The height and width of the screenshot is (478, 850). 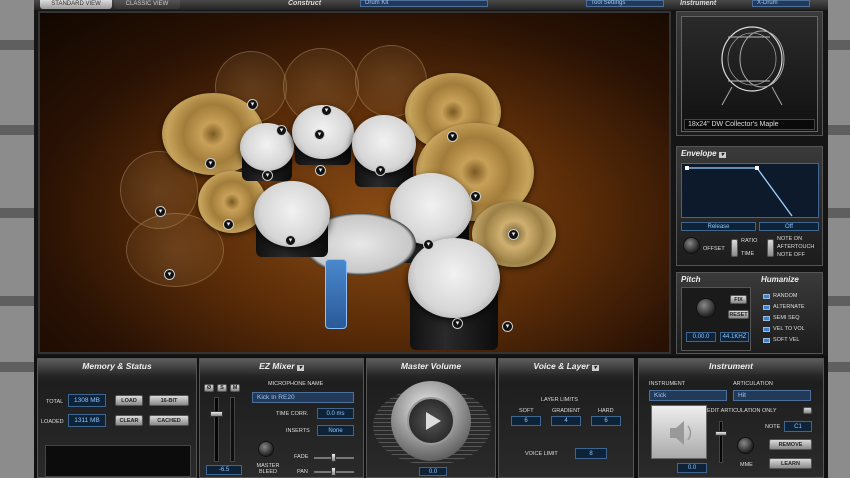 What do you see at coordinates (216, 429) in the screenshot?
I see `channel-fader-track` at bounding box center [216, 429].